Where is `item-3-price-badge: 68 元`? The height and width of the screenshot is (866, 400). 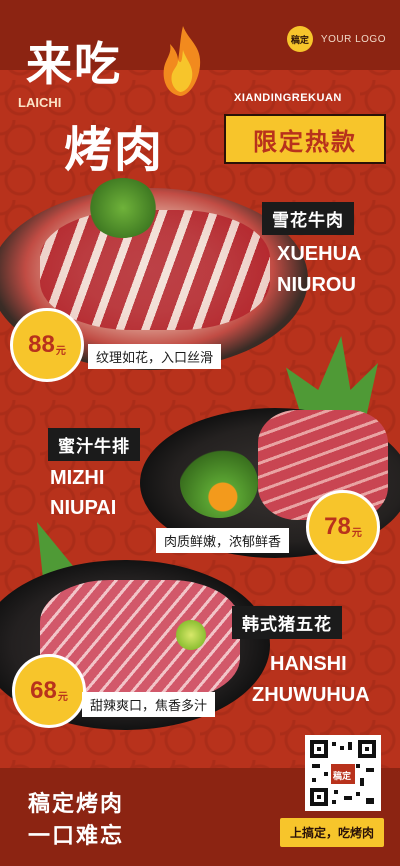 item-3-price-badge: 68 元 is located at coordinates (49, 691).